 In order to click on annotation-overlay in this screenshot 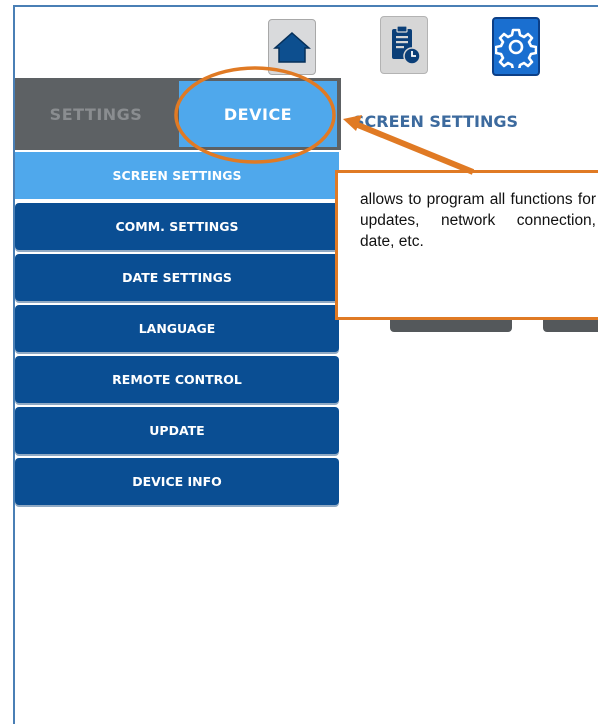, I will do `click(324, 120)`.